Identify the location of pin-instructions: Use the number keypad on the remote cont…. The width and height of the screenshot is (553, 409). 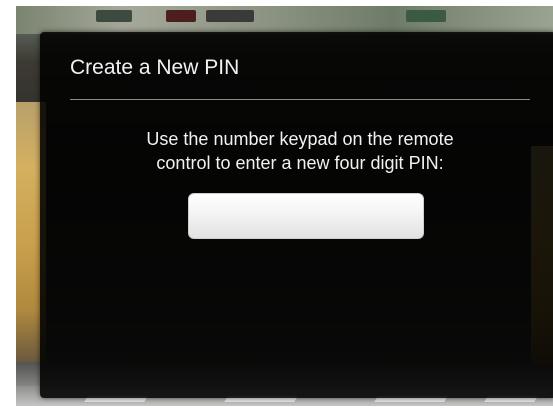
(300, 151).